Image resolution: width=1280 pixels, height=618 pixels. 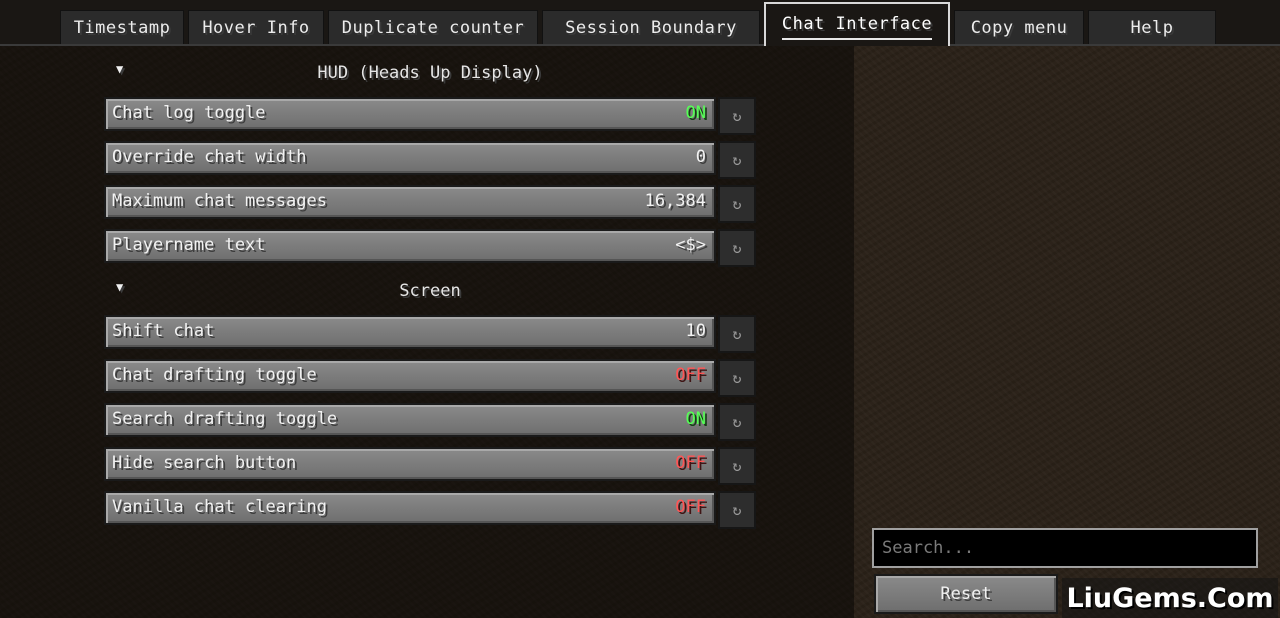 I want to click on search-input, so click(x=1065, y=548).